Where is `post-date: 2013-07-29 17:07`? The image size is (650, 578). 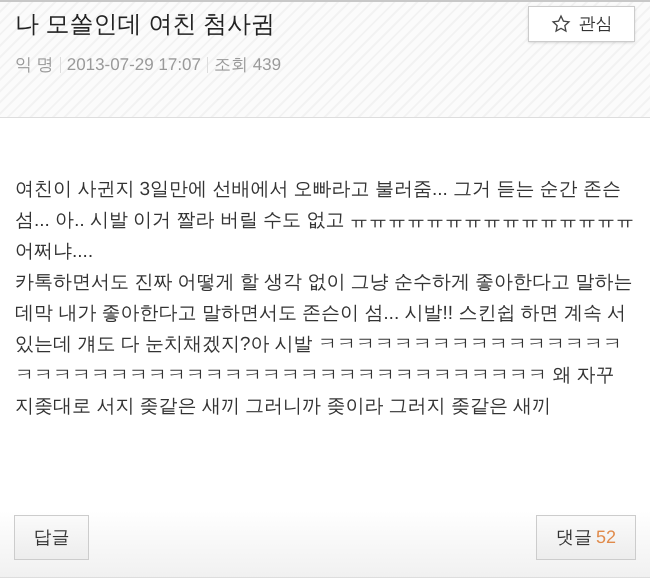
post-date: 2013-07-29 17:07 is located at coordinates (133, 65).